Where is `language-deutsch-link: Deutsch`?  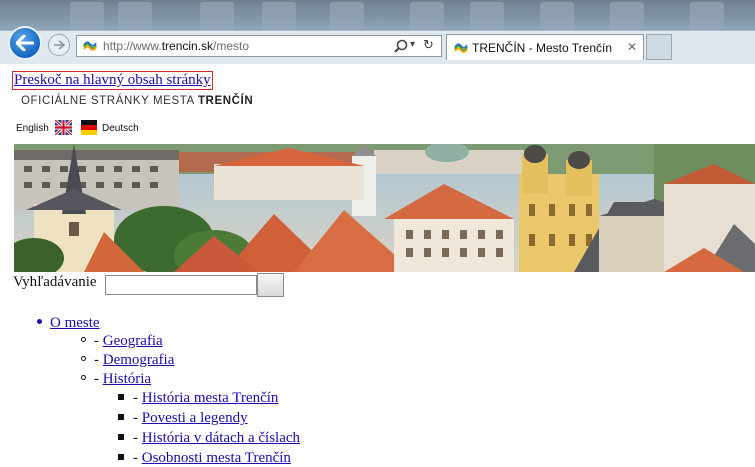
language-deutsch-link: Deutsch is located at coordinates (120, 128).